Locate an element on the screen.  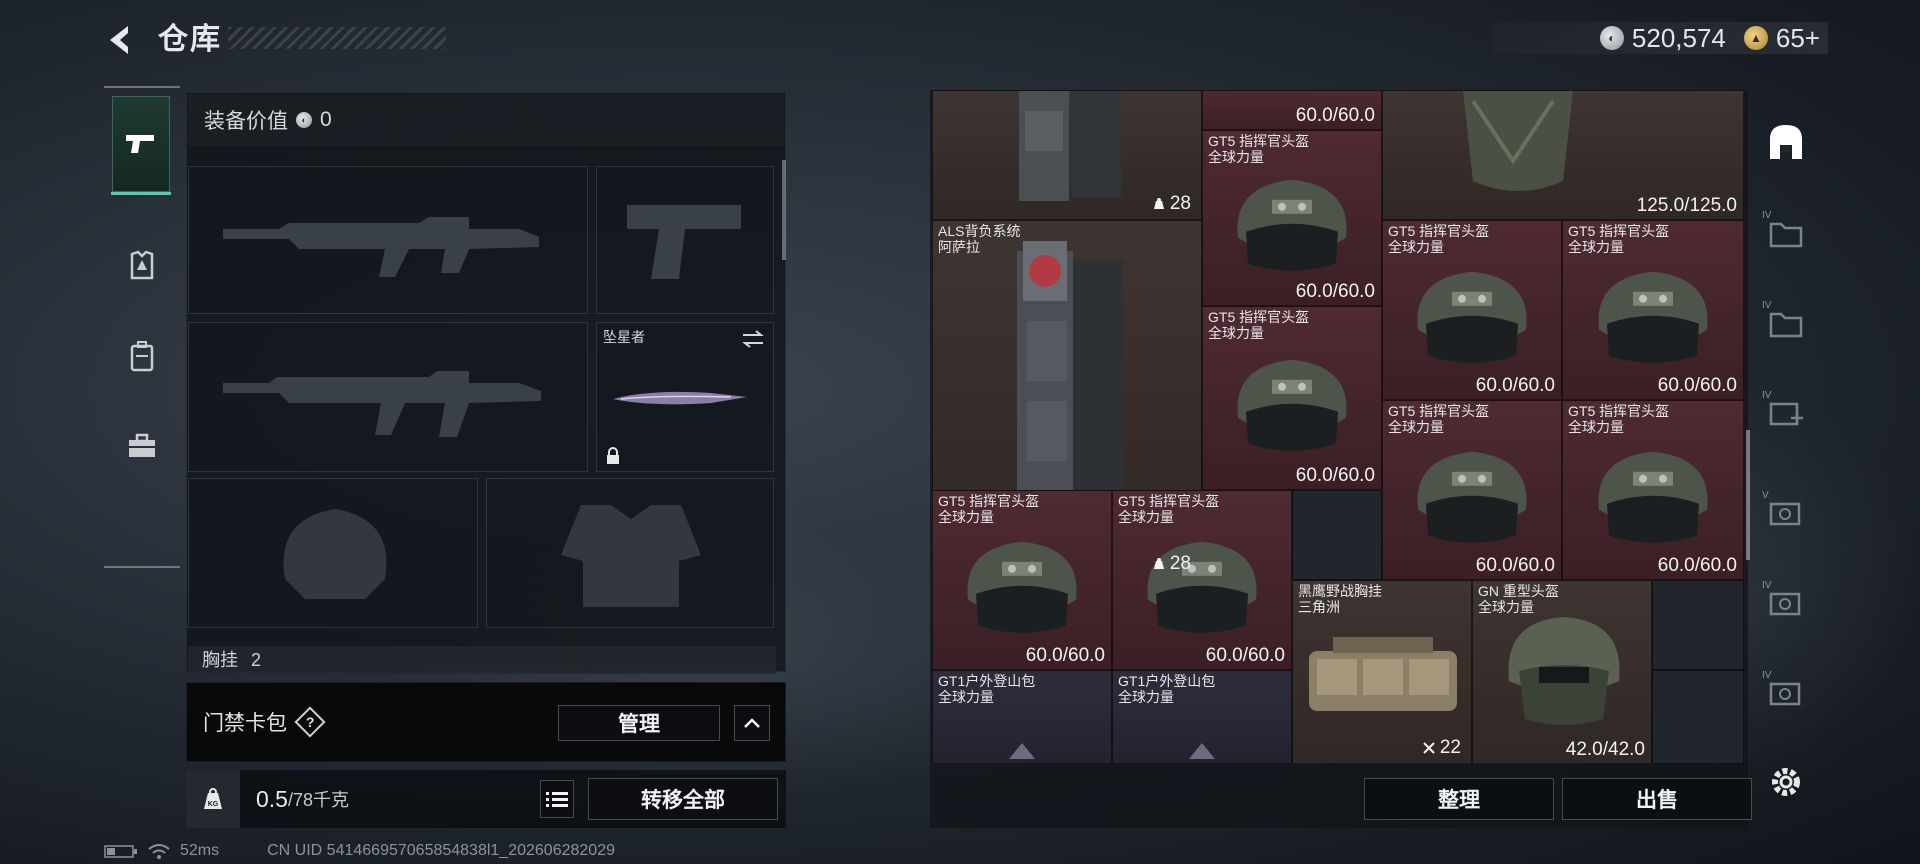
stash-item-heavy-helmet: GN 重型头盔 全球力量 42.0/42.0 is located at coordinates (1562, 672).